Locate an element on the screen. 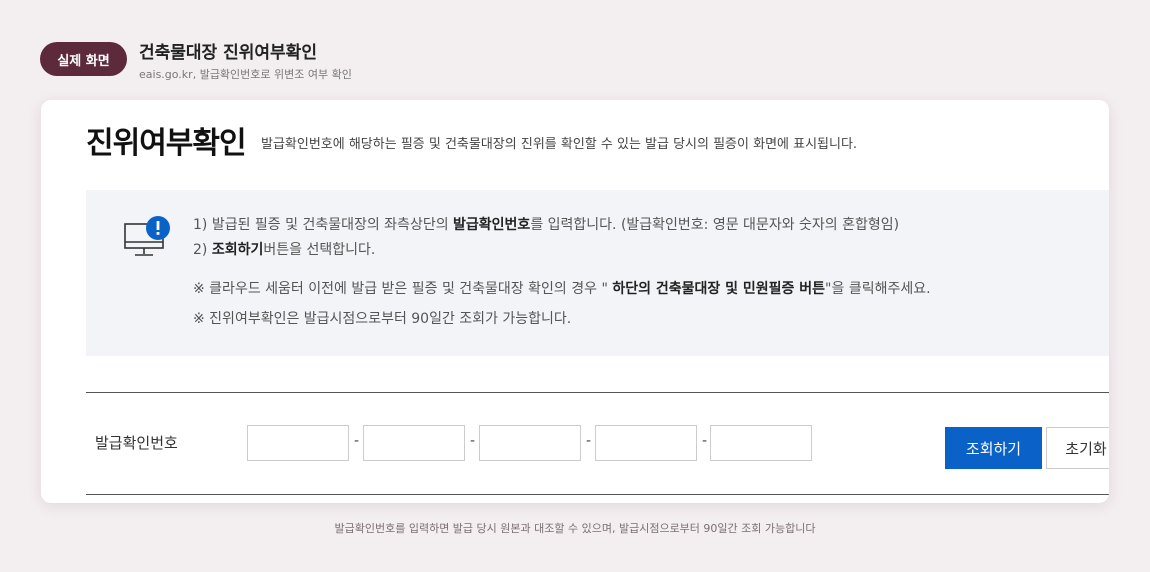 This screenshot has width=1150, height=572. live-screen-badge: 실제 화면 is located at coordinates (83, 59).